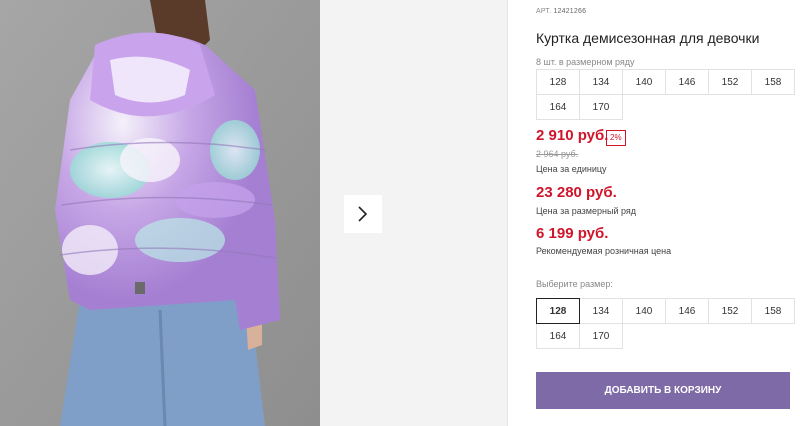  Describe the element at coordinates (687, 82) in the screenshot. I see `row-size-cell: 146` at that location.